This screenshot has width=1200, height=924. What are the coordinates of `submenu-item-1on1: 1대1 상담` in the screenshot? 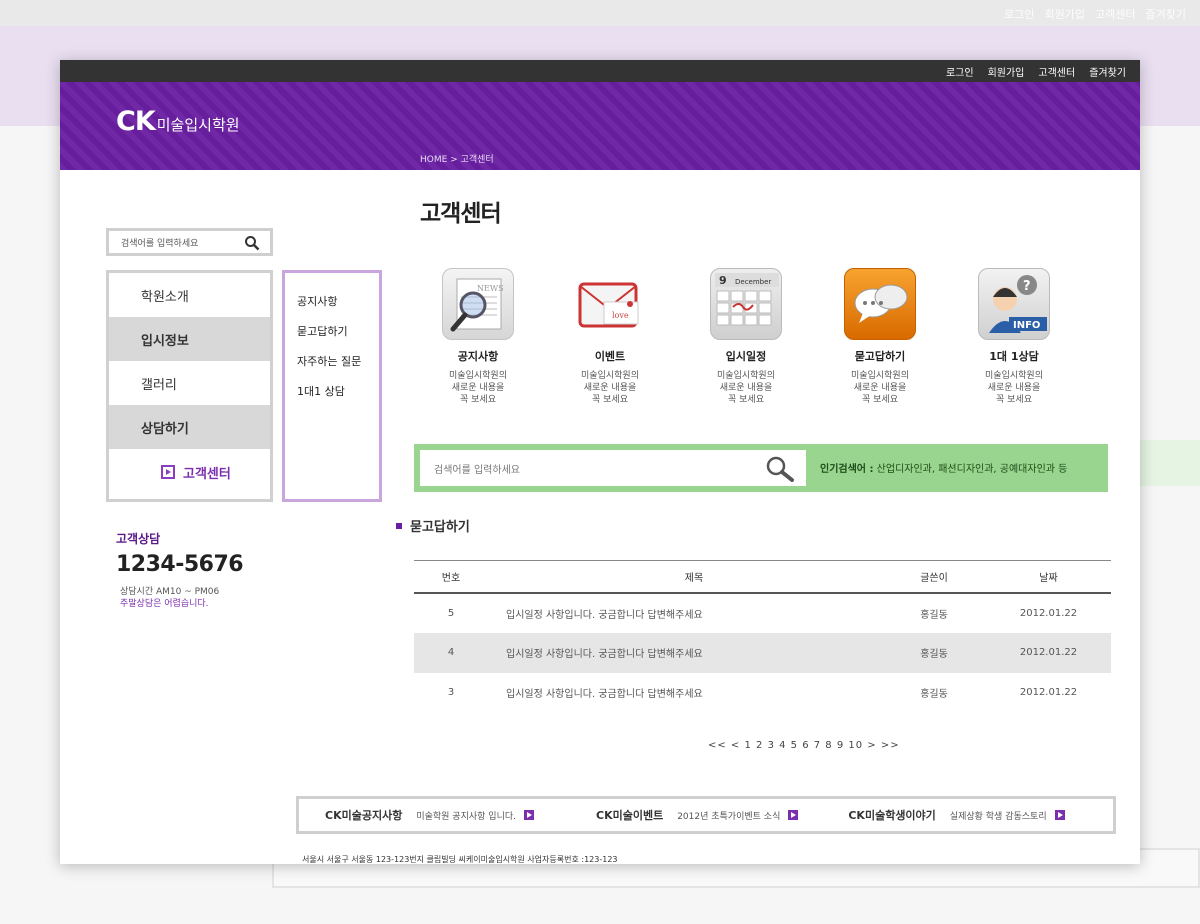 It's located at (332, 392).